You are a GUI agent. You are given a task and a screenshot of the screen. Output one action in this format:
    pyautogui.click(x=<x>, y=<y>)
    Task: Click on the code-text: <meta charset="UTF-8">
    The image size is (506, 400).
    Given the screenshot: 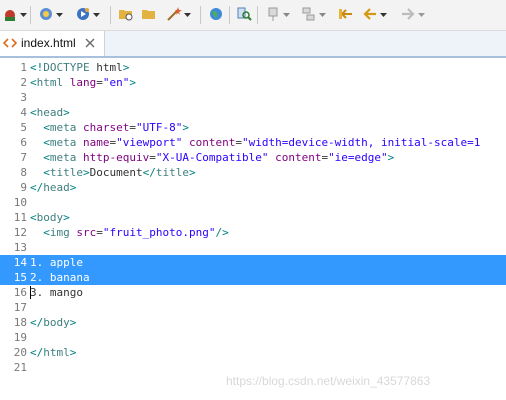 What is the action you would take?
    pyautogui.click(x=109, y=127)
    